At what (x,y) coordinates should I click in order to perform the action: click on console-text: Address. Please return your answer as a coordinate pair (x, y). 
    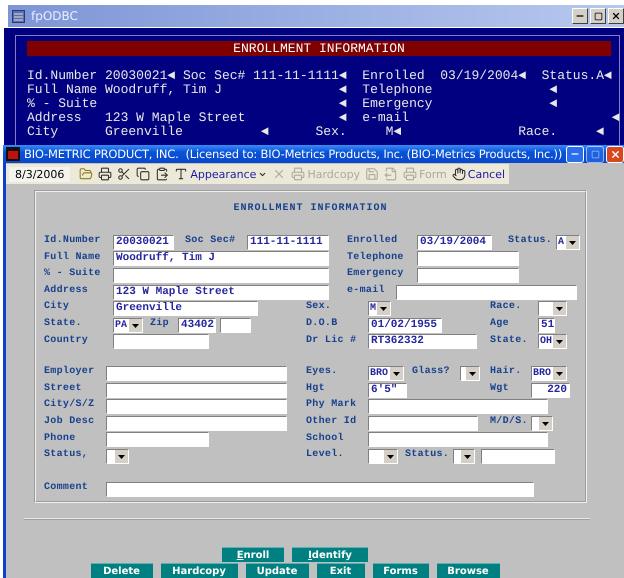
    Looking at the image, I should click on (55, 118).